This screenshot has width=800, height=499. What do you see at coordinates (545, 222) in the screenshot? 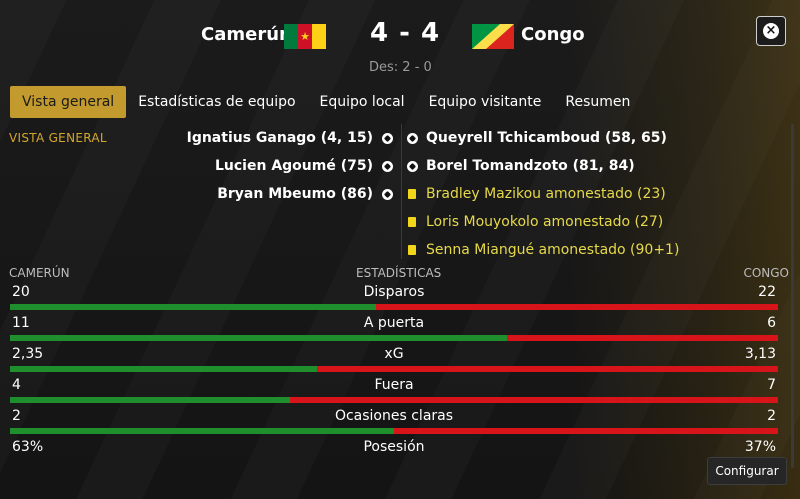
I see `away-event-text: Loris Mouyokolo amonestado (27)` at bounding box center [545, 222].